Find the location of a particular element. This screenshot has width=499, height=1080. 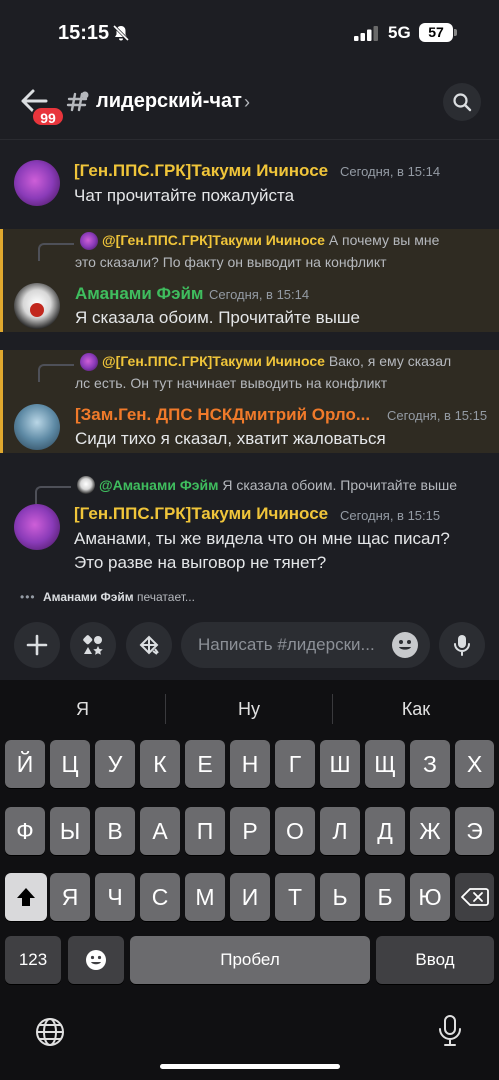

add-attachment-button is located at coordinates (37, 645).